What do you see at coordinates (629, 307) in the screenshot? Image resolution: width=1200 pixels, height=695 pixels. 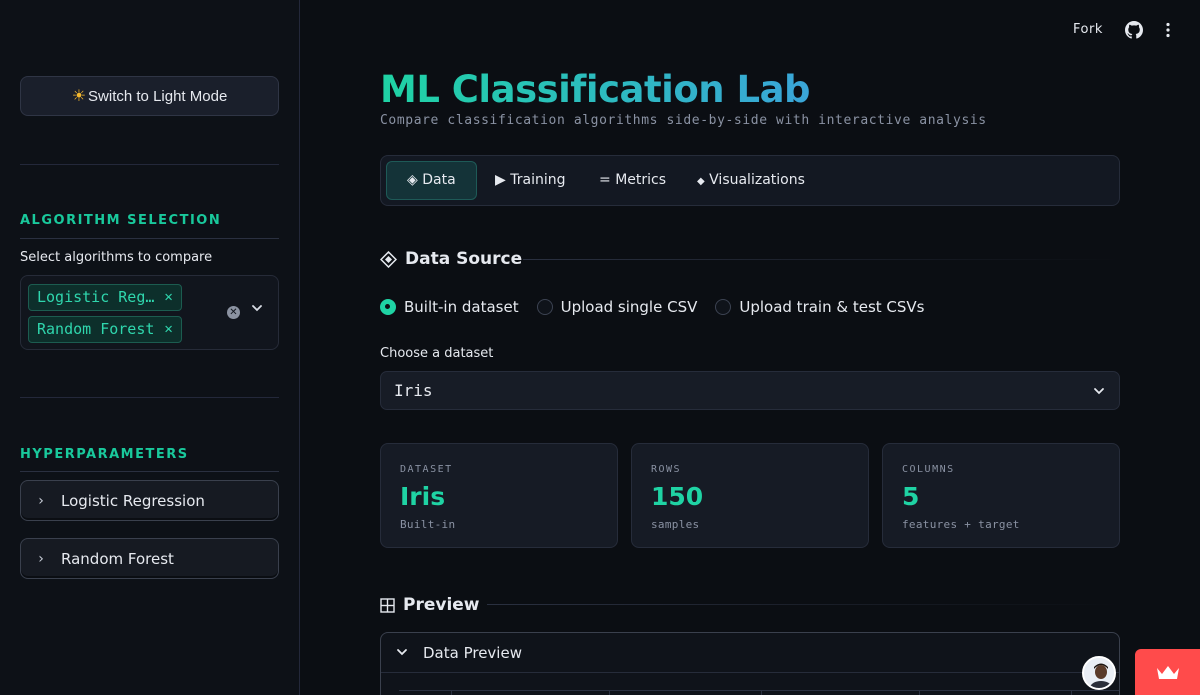 I see `radio-label: Upload single CSV` at bounding box center [629, 307].